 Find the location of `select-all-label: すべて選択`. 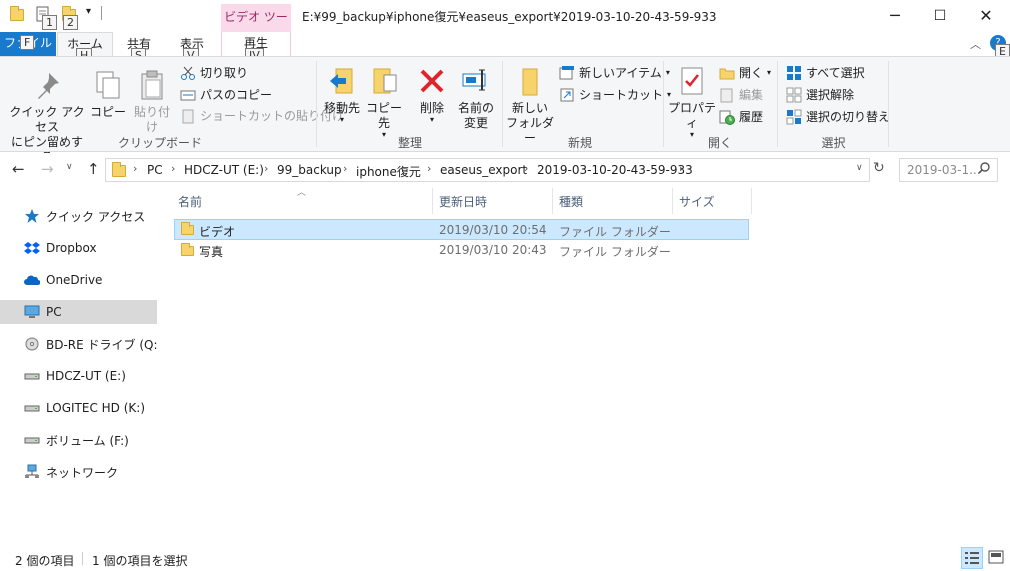

select-all-label: すべて選択 is located at coordinates (835, 73).